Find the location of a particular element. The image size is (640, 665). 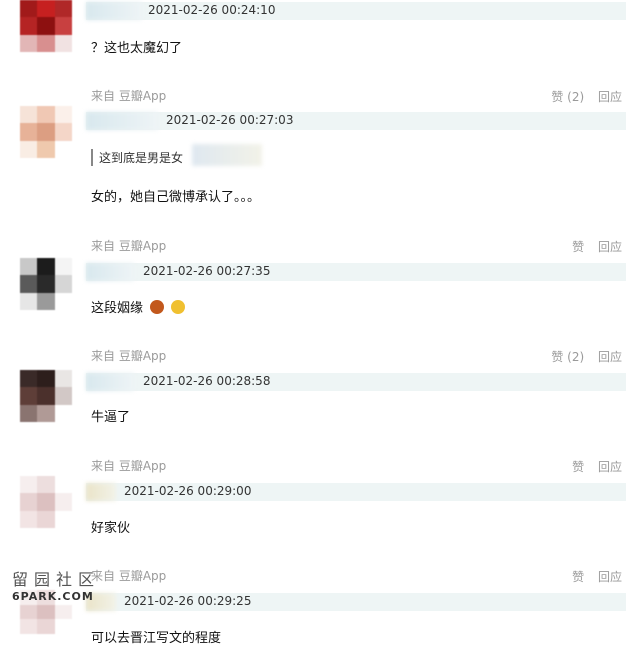

beer-emoji-icon is located at coordinates (178, 307).